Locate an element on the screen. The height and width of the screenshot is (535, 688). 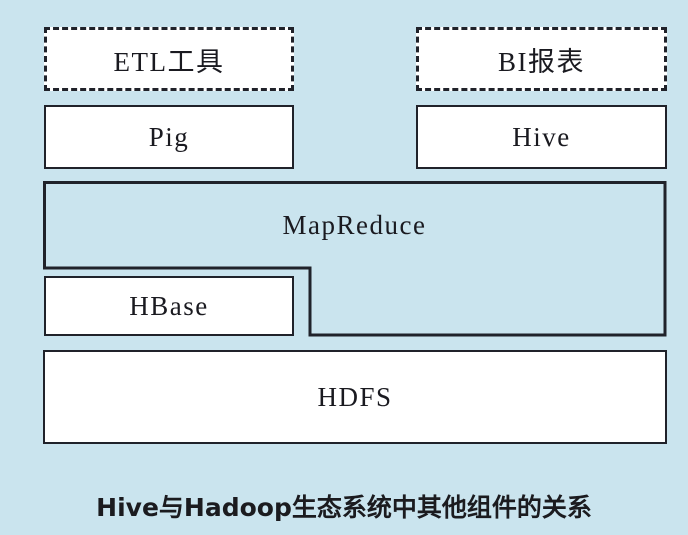
node-mapreduce: MapReduce is located at coordinates (354, 225).